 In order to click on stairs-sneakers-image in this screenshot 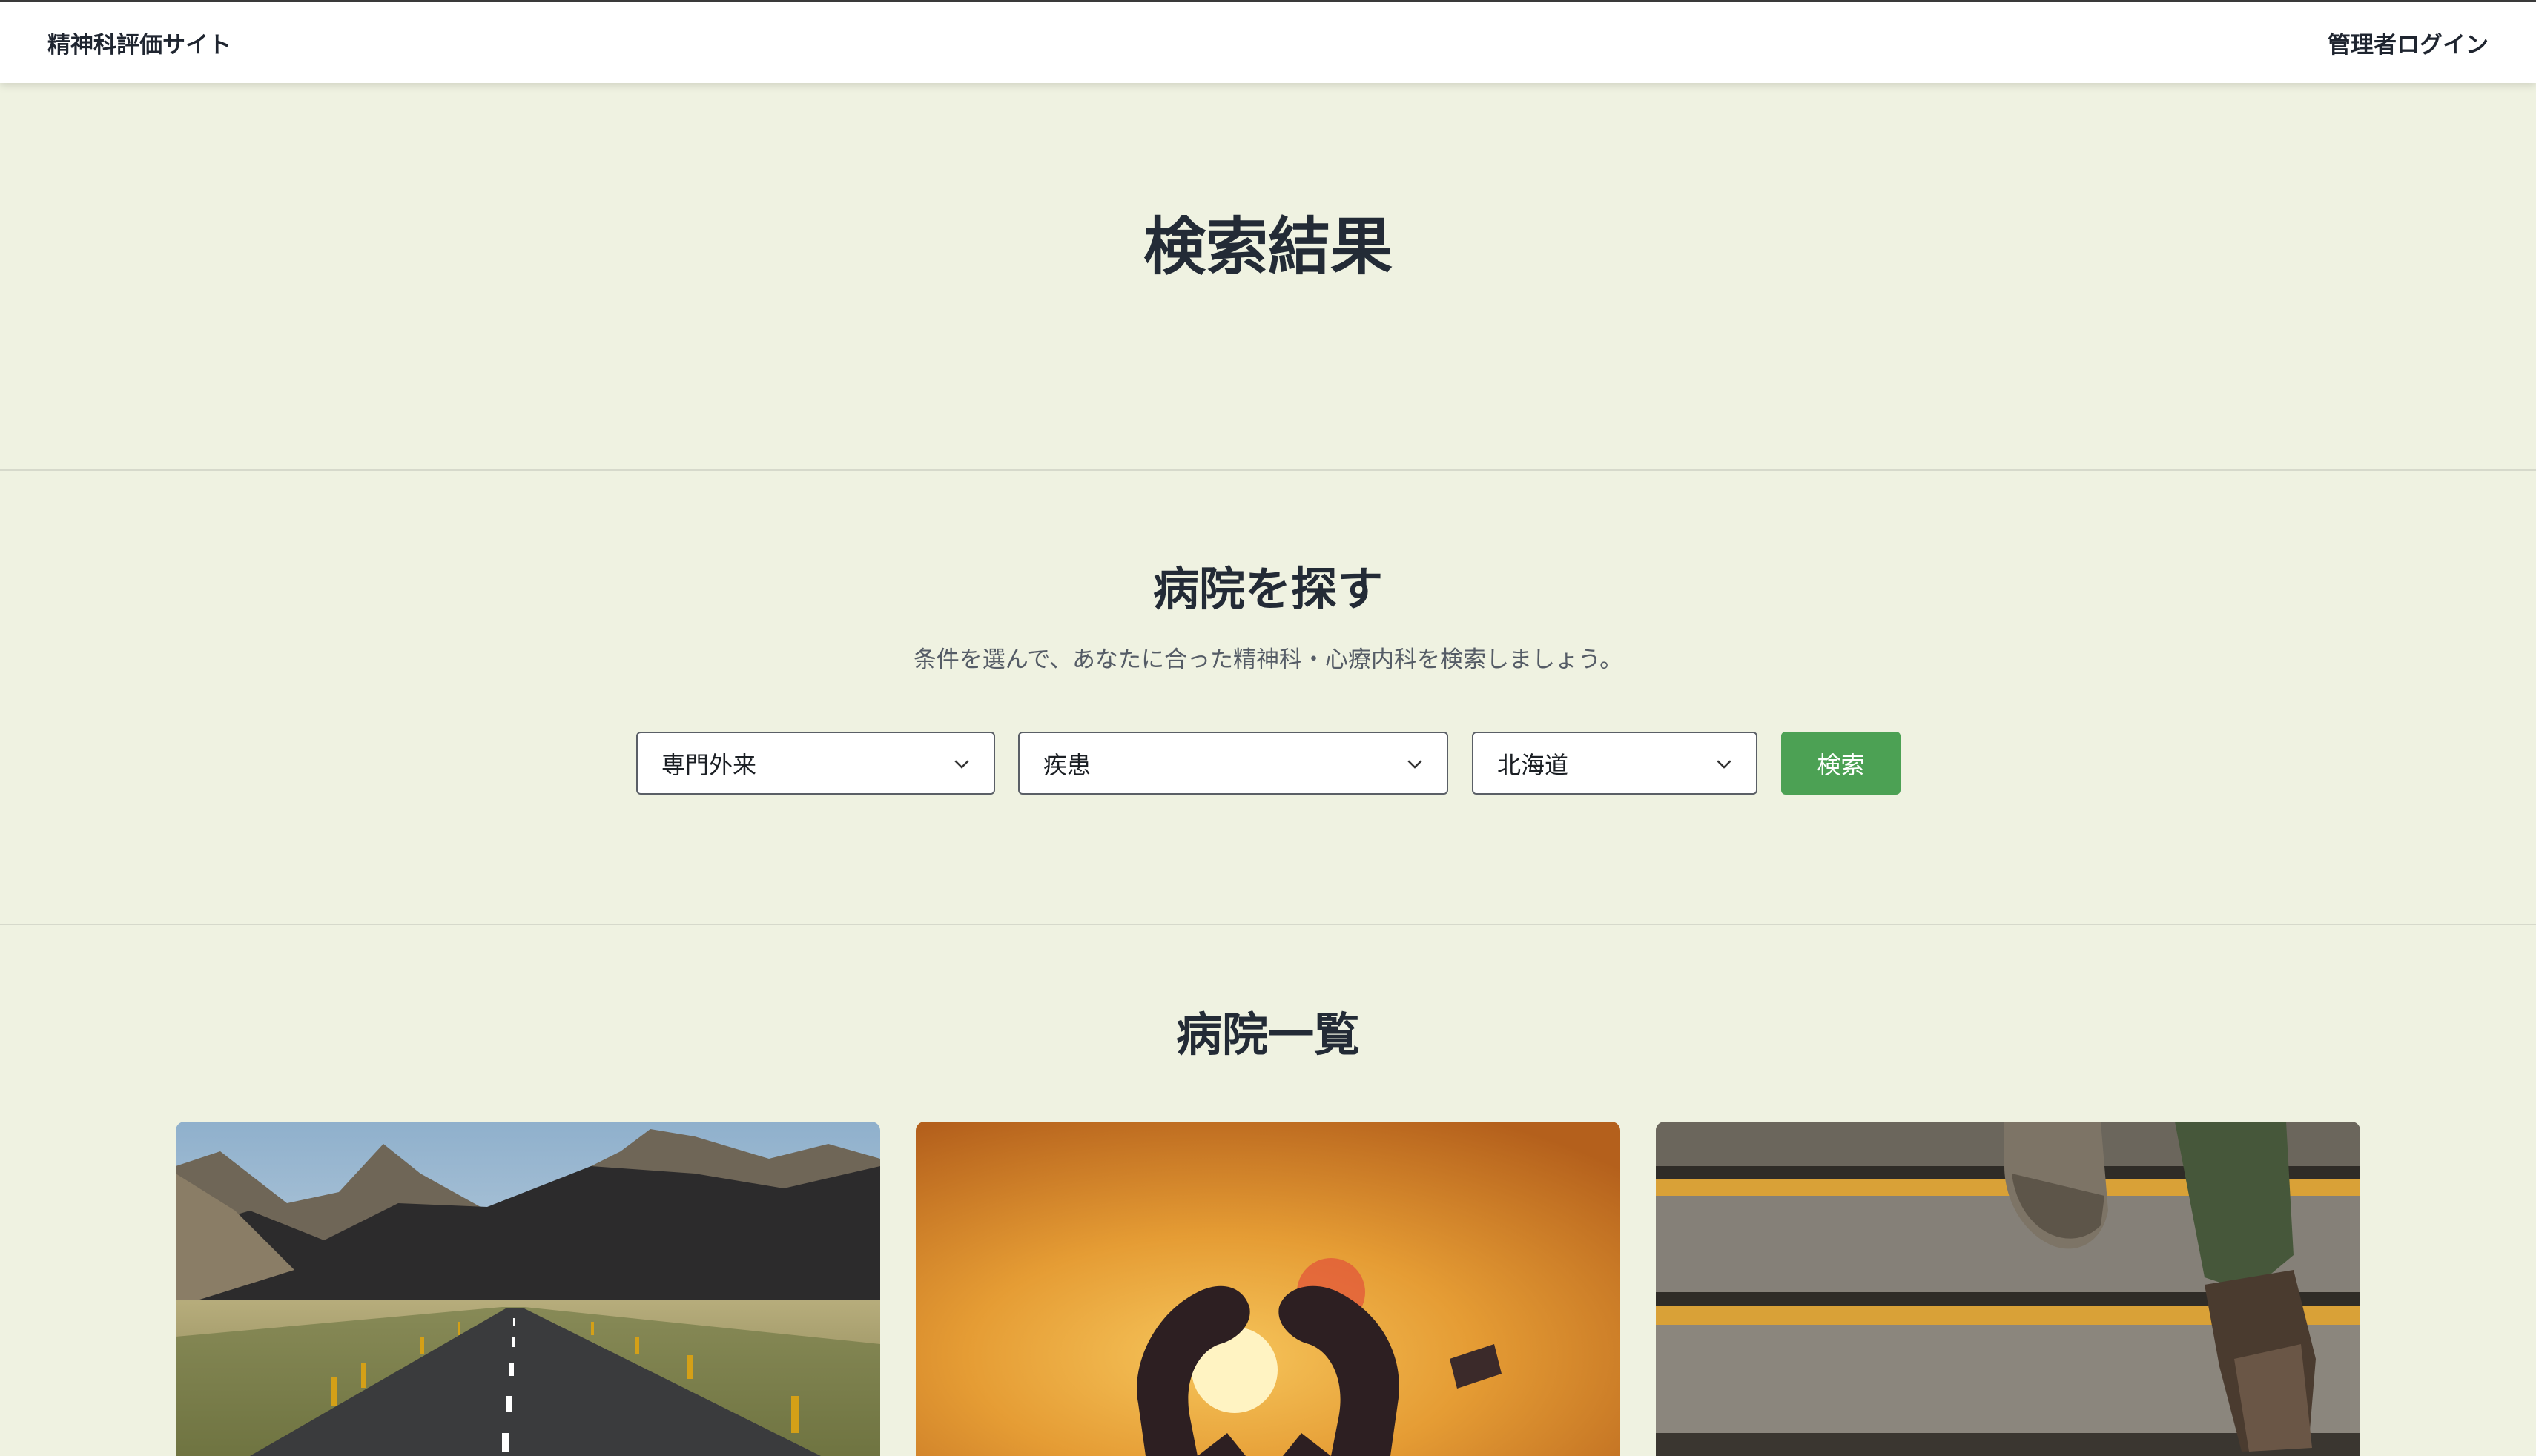, I will do `click(2008, 1289)`.